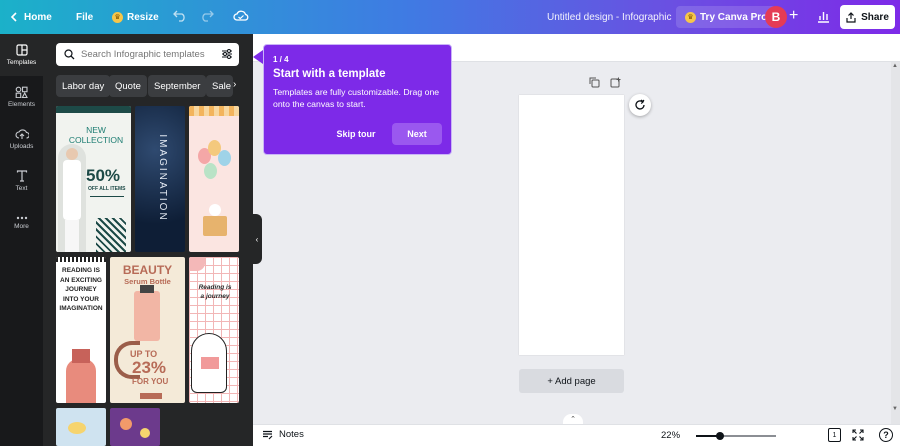  I want to click on design-title: Untitled design - Infographic, so click(609, 17).